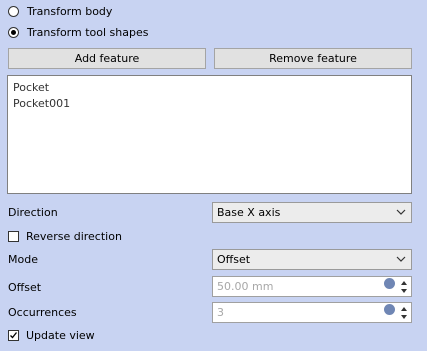 The image size is (427, 351). Describe the element at coordinates (41, 103) in the screenshot. I see `list-item: Pocket001` at that location.